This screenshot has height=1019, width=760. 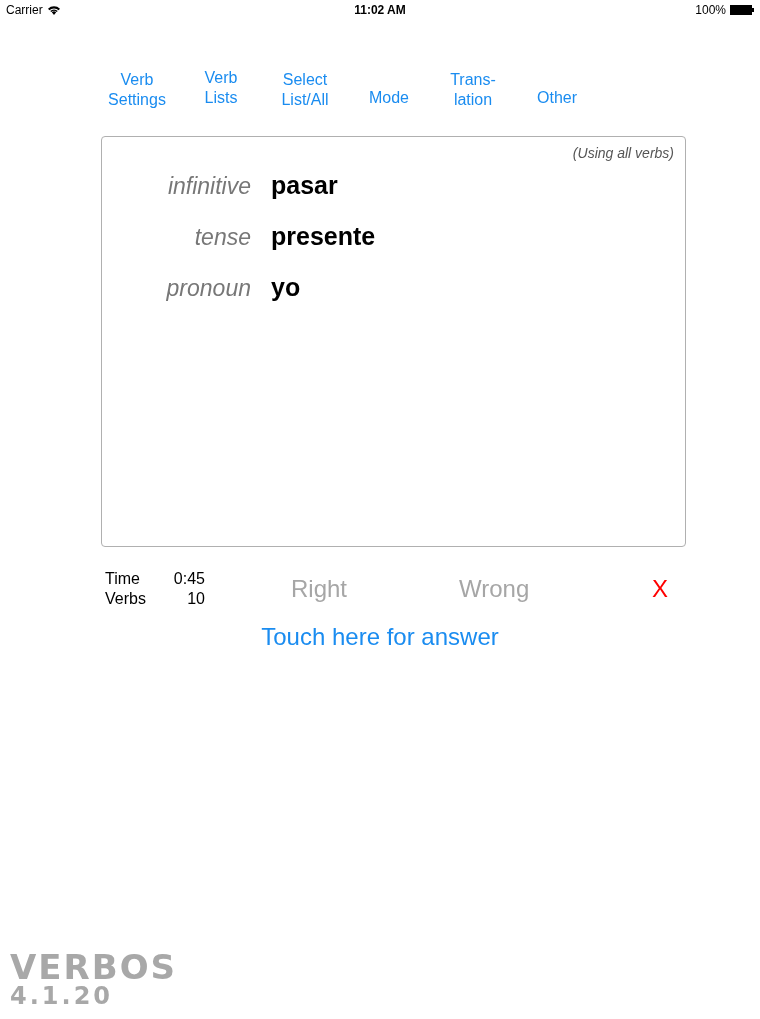 What do you see at coordinates (53, 10) in the screenshot?
I see `wifi-icon` at bounding box center [53, 10].